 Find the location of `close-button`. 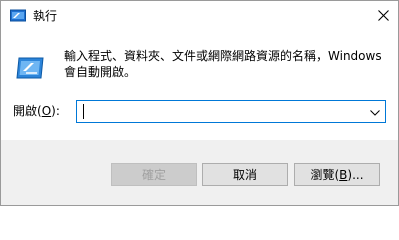

close-button is located at coordinates (383, 16).